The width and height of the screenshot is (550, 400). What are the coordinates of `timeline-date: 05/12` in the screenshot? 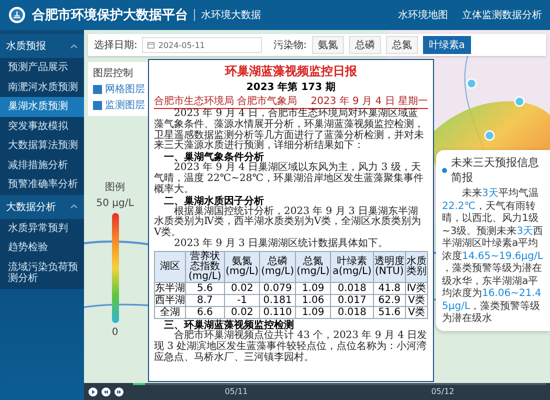 It's located at (442, 391).